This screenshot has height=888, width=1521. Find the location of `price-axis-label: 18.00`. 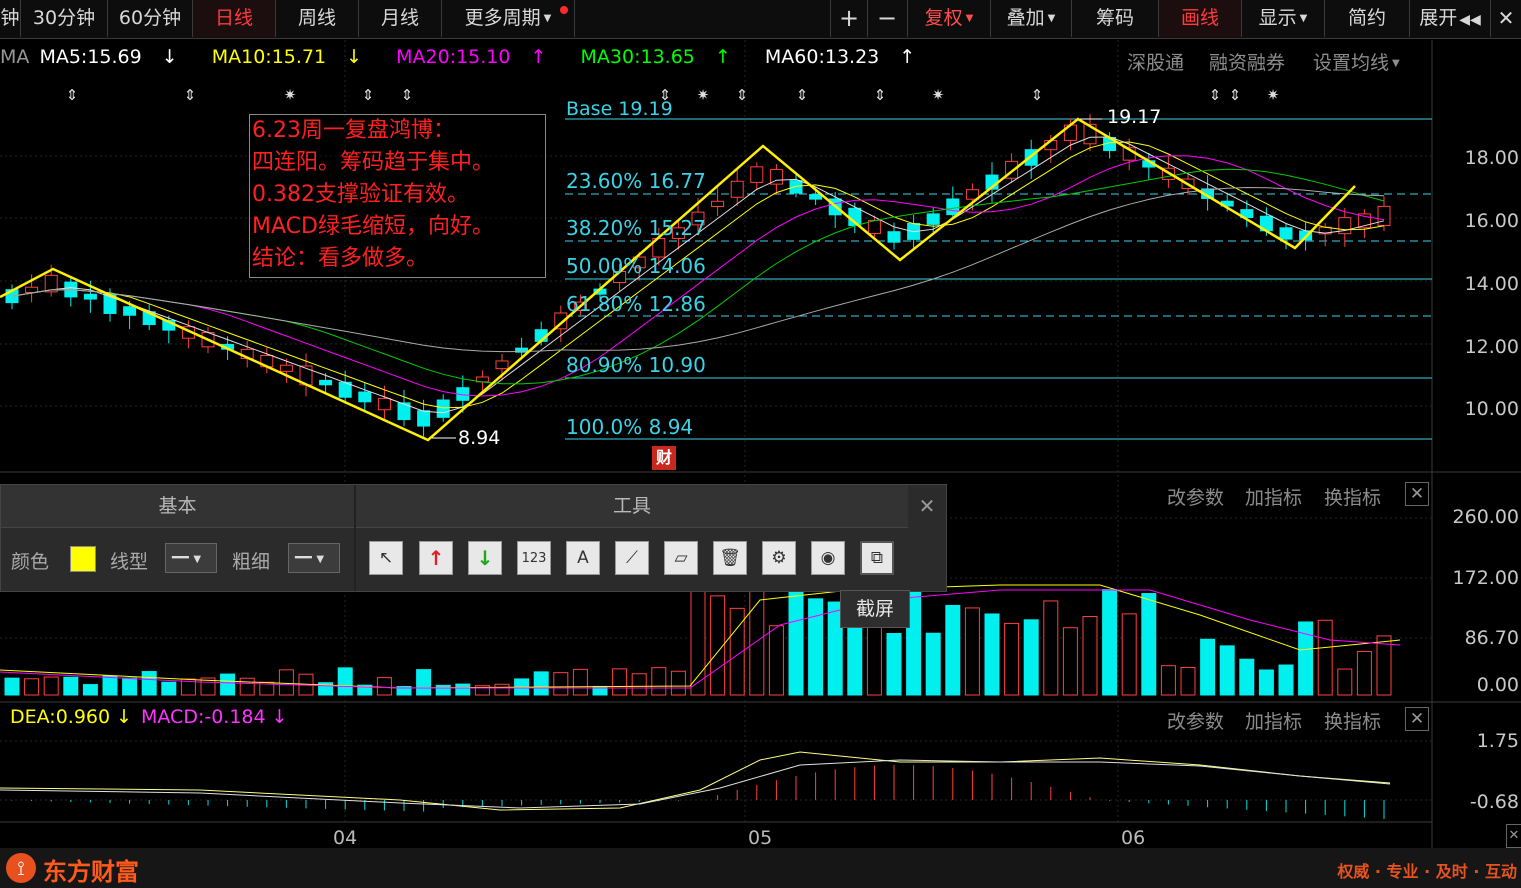

price-axis-label: 18.00 is located at coordinates (1491, 158).